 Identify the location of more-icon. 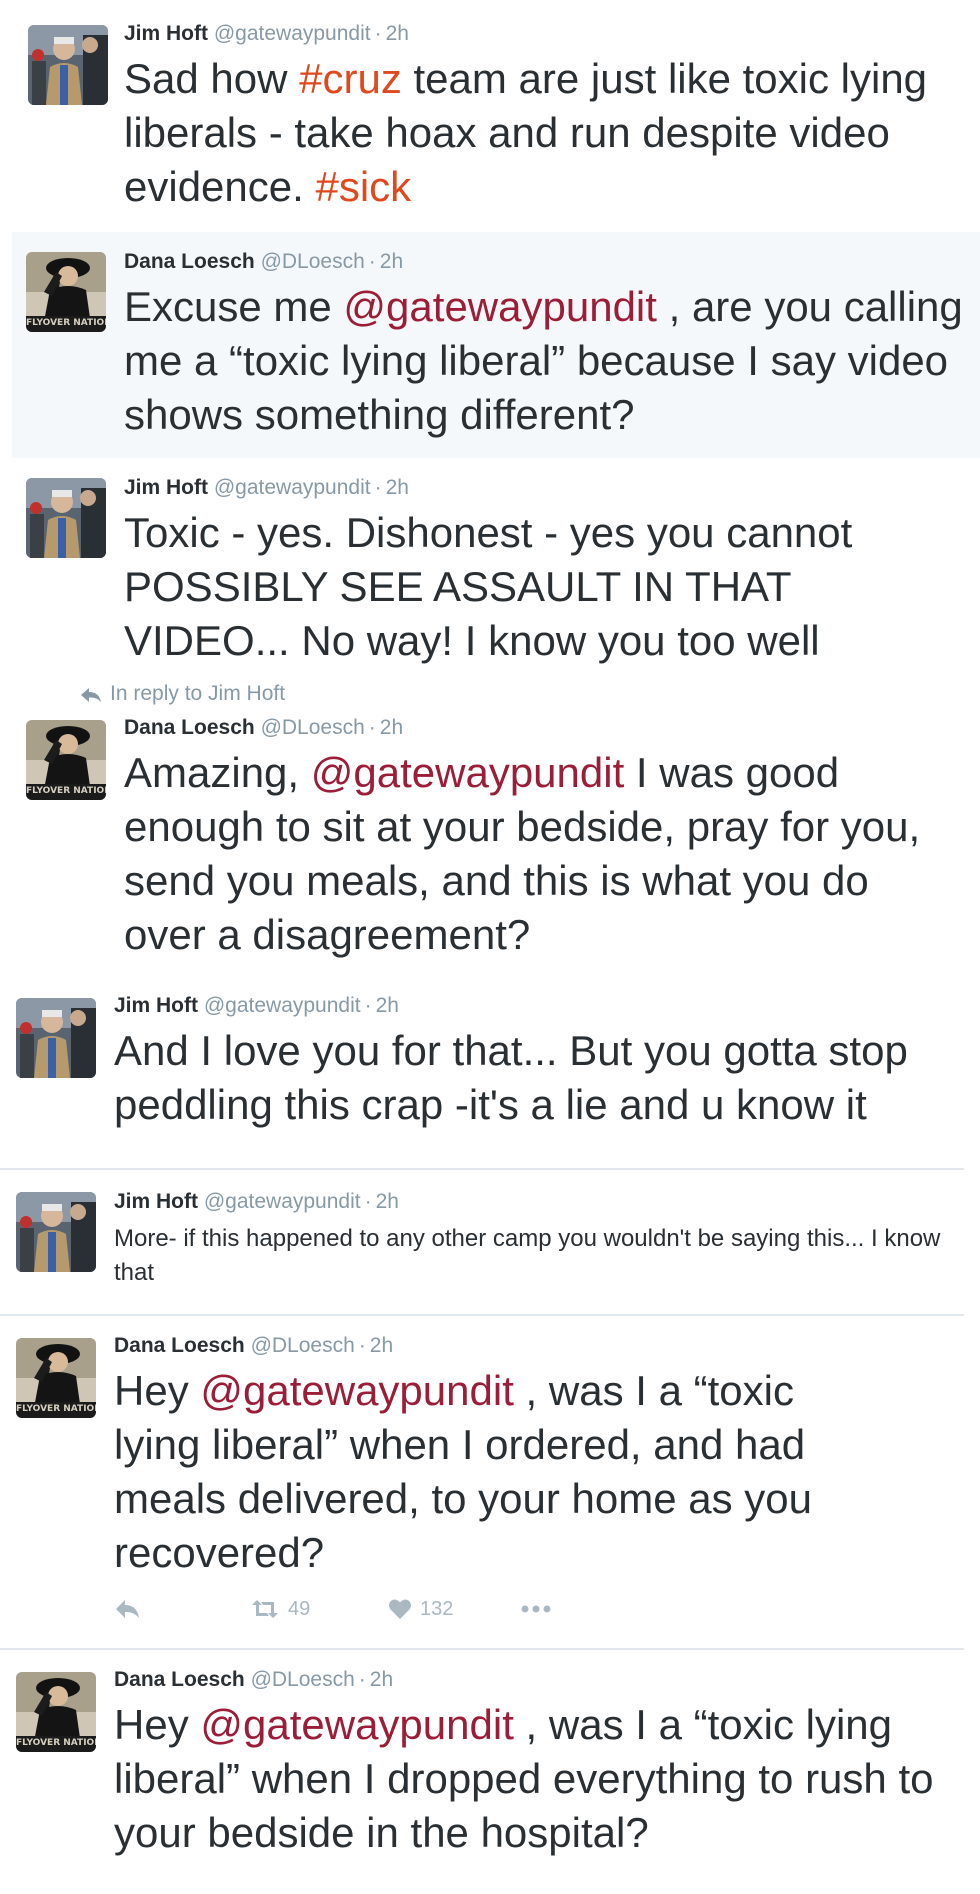
(536, 1609).